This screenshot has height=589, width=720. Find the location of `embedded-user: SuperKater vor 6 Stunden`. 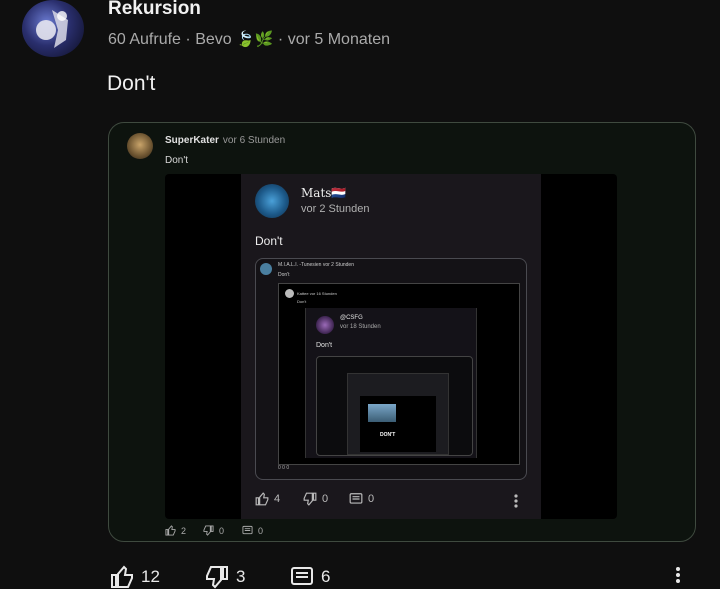

embedded-user: SuperKater vor 6 Stunden is located at coordinates (225, 140).